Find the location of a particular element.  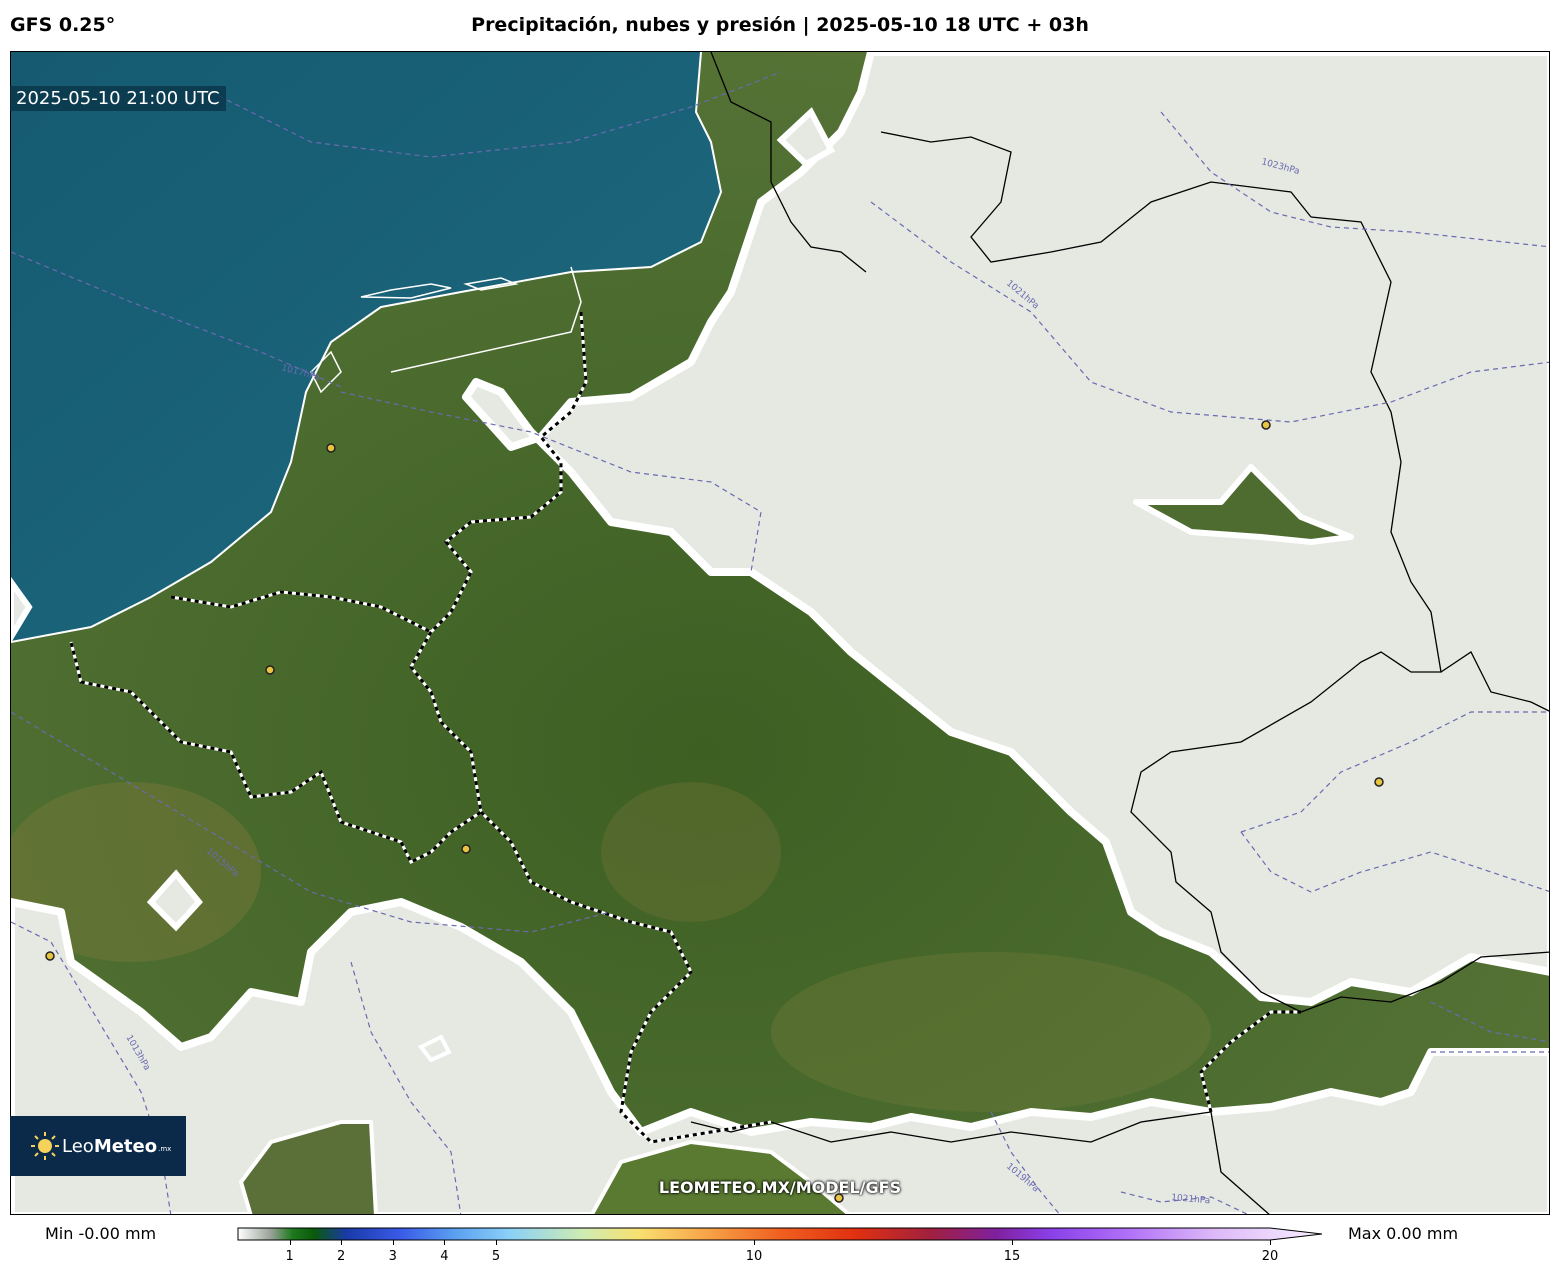

colorbar-tick-label: 4 is located at coordinates (444, 1256).